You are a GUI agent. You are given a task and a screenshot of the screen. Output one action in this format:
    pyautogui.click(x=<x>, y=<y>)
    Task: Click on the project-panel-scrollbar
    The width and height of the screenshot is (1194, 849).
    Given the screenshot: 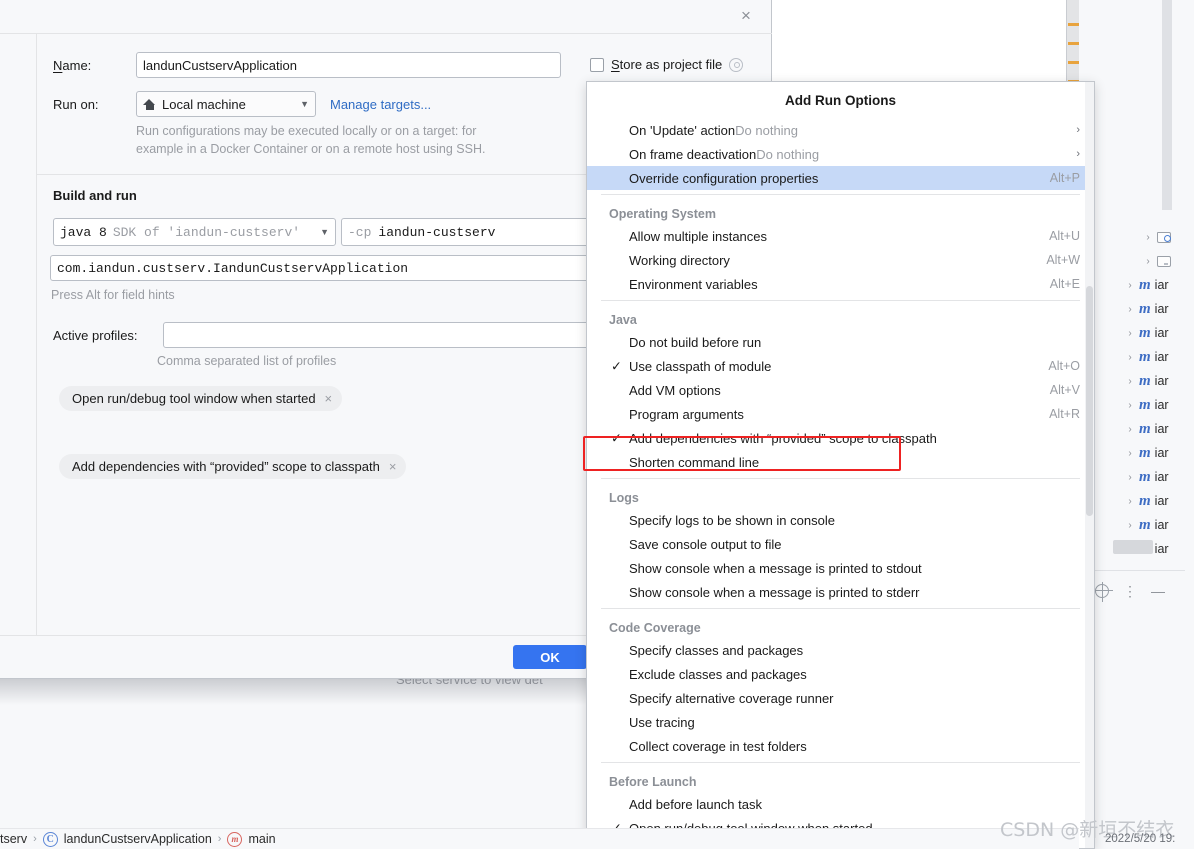 What is the action you would take?
    pyautogui.click(x=1167, y=105)
    